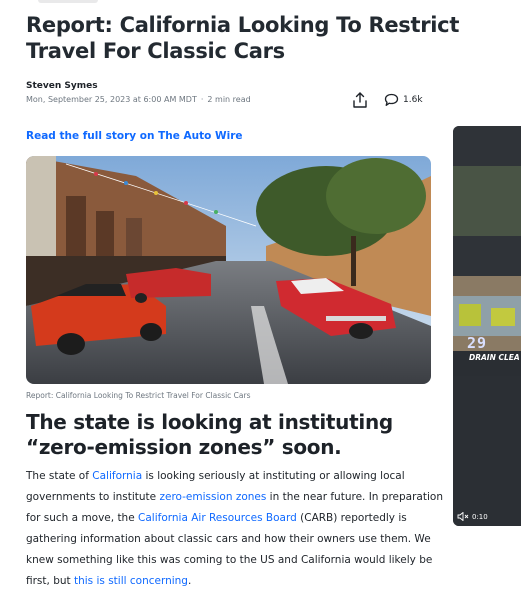 The width and height of the screenshot is (521, 600). I want to click on video-preview: 29 DRAIN CLEA 0:10, so click(487, 326).